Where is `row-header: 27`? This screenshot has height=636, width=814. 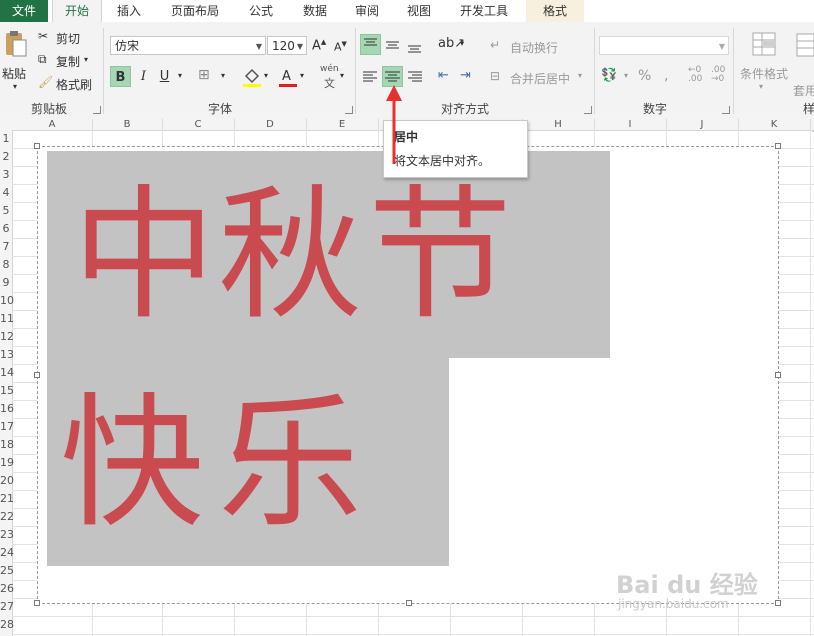
row-header: 27 is located at coordinates (7, 607).